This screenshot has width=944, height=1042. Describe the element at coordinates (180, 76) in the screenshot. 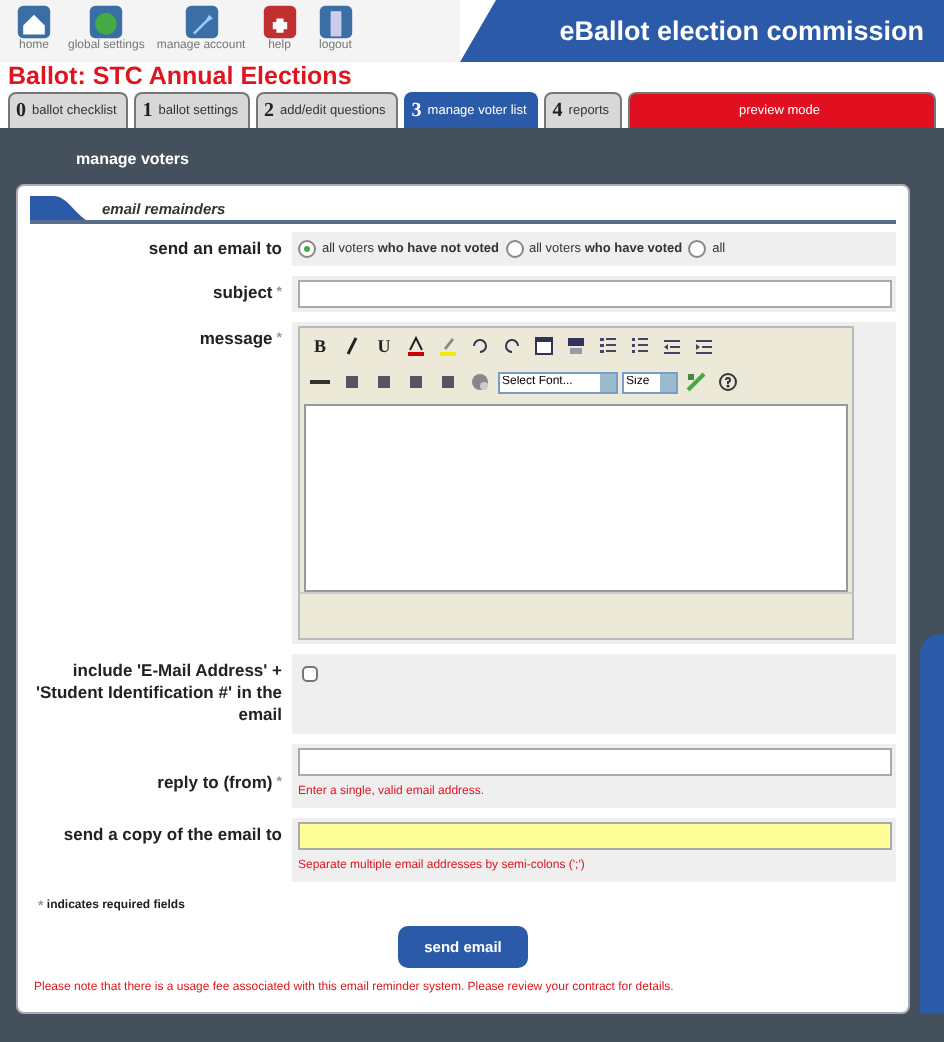

I see `ballot-title: Ballot: STC Annual Elections` at that location.